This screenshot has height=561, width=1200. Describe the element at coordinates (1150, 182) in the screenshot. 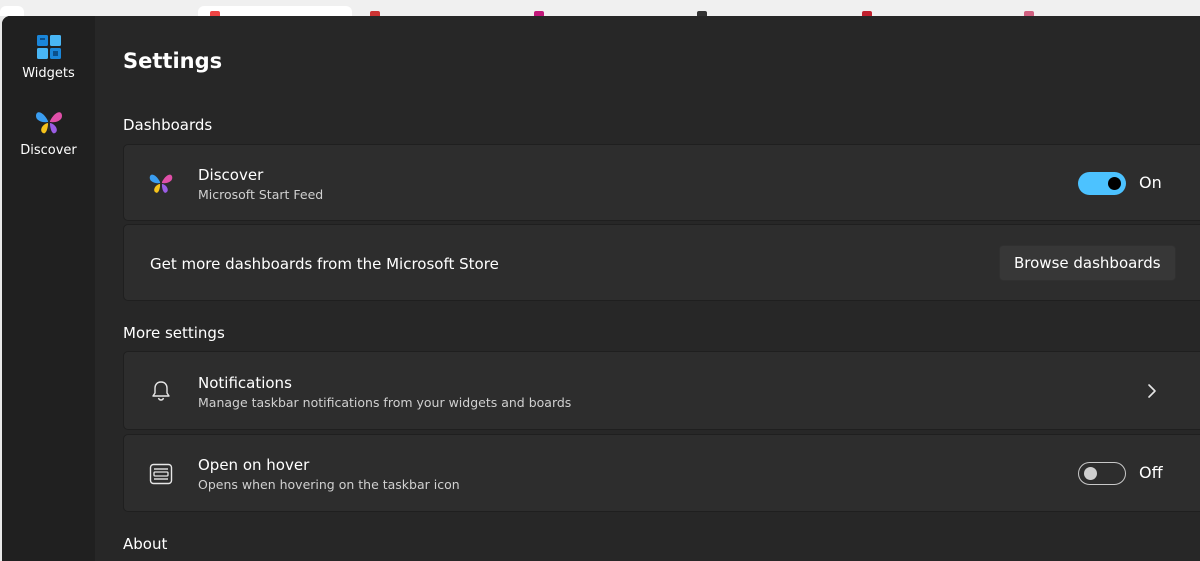

I see `discover-toggle-state: On` at that location.